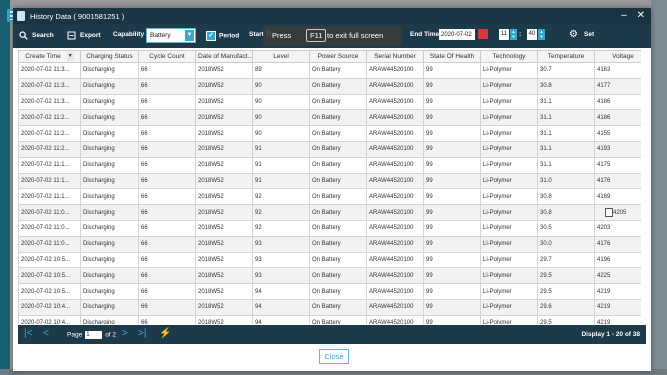  What do you see at coordinates (21, 16) in the screenshot?
I see `document-icon` at bounding box center [21, 16].